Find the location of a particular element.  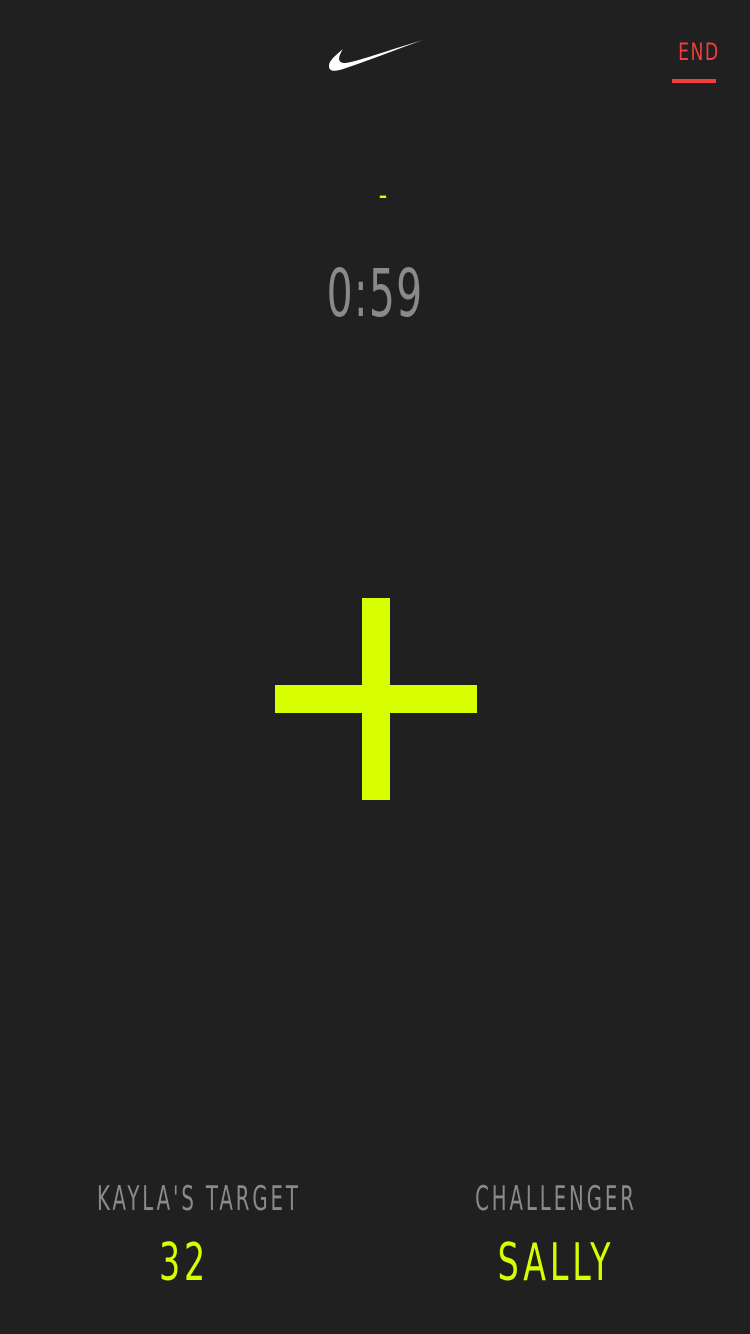

target-value: 32 is located at coordinates (184, 1263).